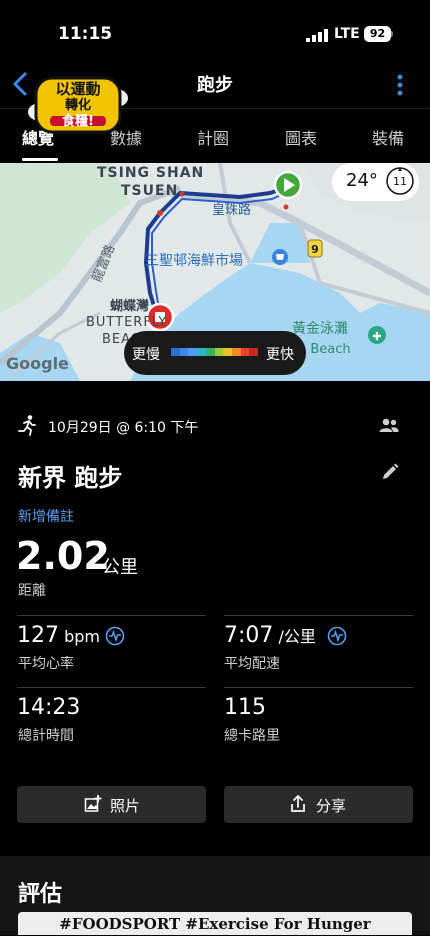 The height and width of the screenshot is (936, 430). Describe the element at coordinates (77, 89) in the screenshot. I see `logo-line-1: 以運動` at that location.